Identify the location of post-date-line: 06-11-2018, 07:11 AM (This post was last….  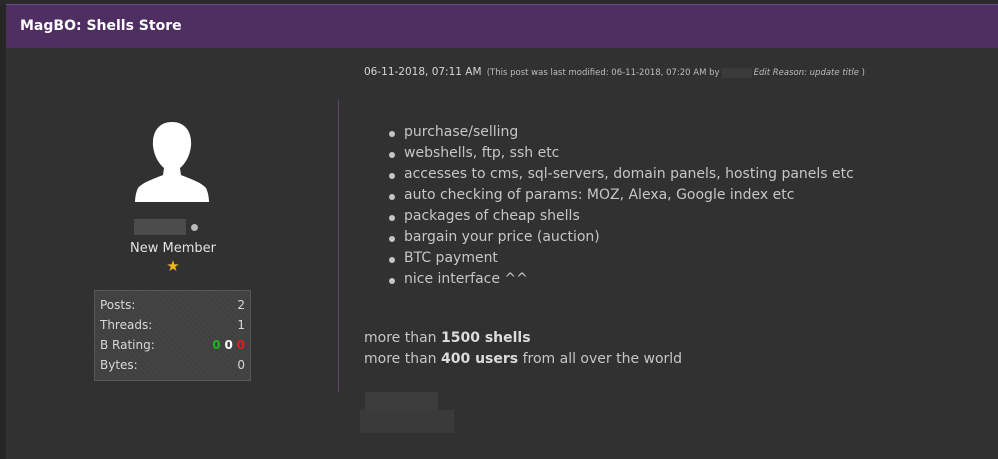
(614, 72).